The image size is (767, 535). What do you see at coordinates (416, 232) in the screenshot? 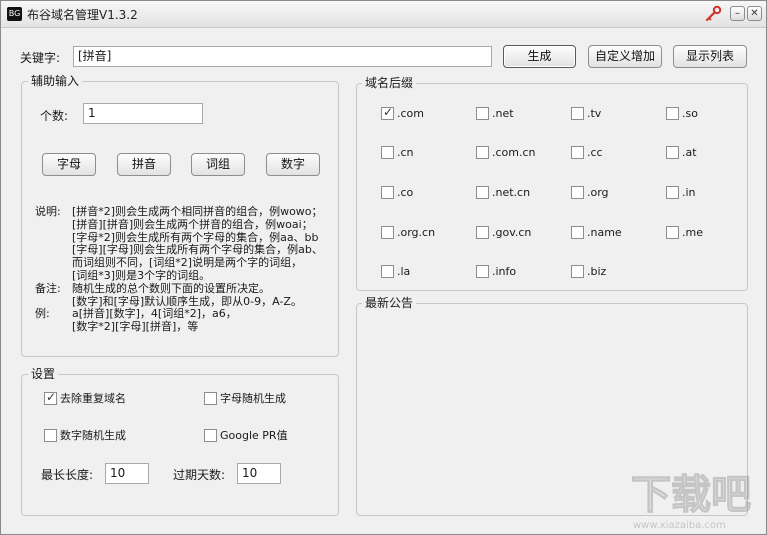
I see `suffix-label: .org.cn` at bounding box center [416, 232].